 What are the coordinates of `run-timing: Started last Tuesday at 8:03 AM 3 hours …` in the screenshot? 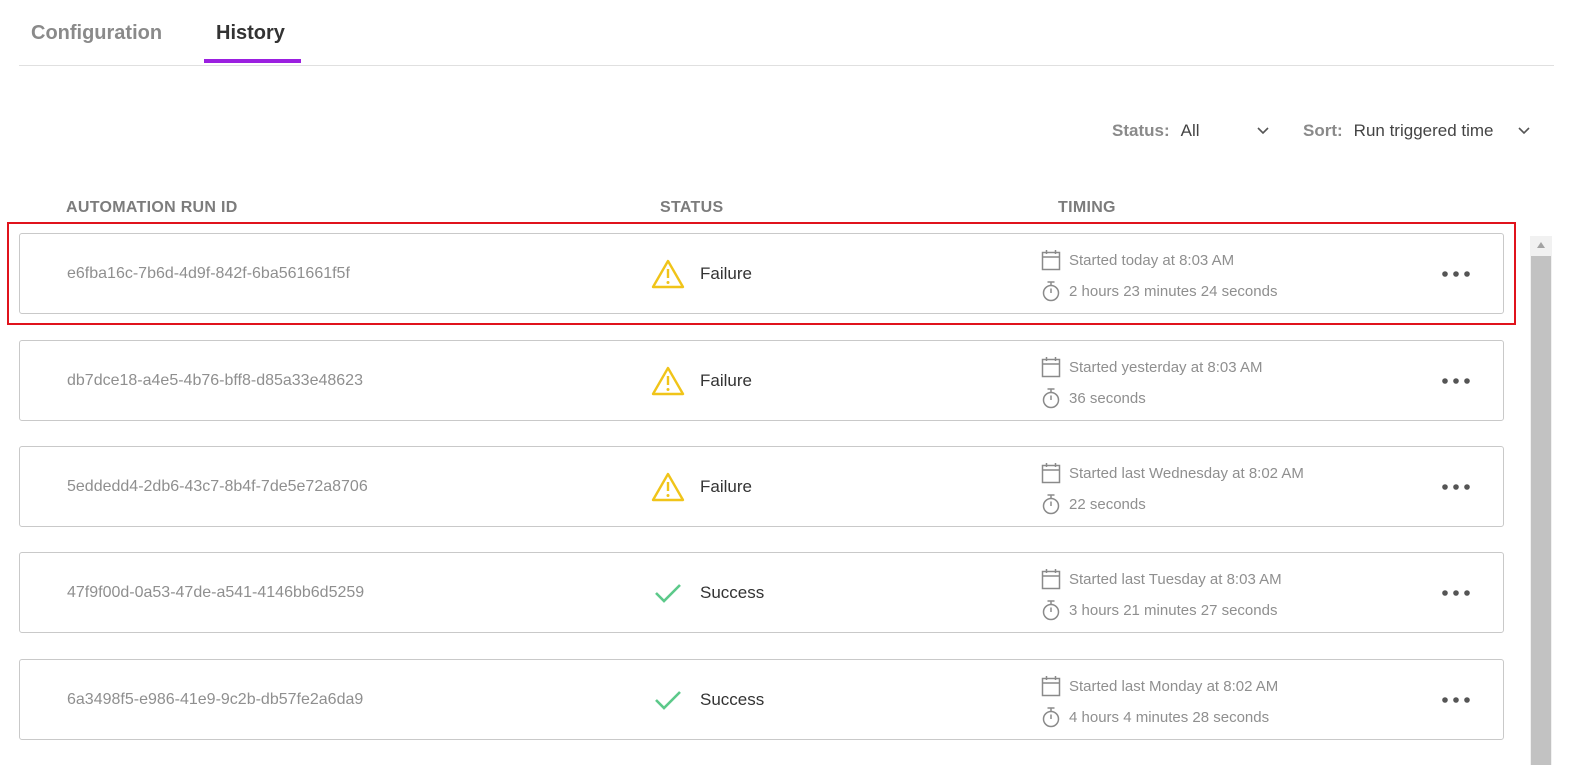 It's located at (1161, 598).